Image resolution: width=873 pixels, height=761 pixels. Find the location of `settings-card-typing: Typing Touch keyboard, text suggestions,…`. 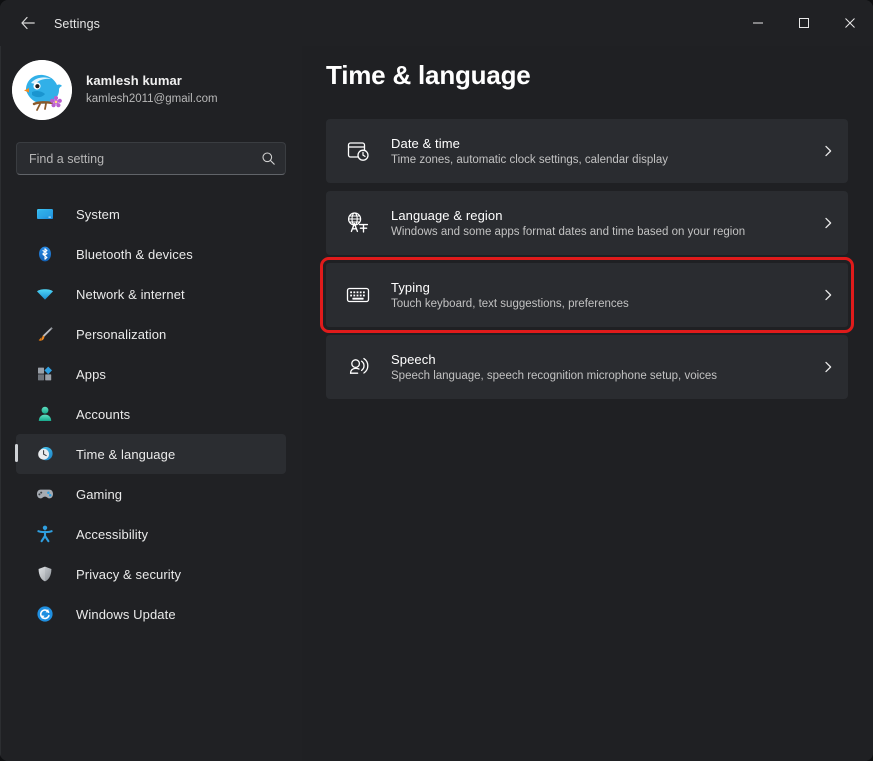

settings-card-typing: Typing Touch keyboard, text suggestions,… is located at coordinates (587, 295).